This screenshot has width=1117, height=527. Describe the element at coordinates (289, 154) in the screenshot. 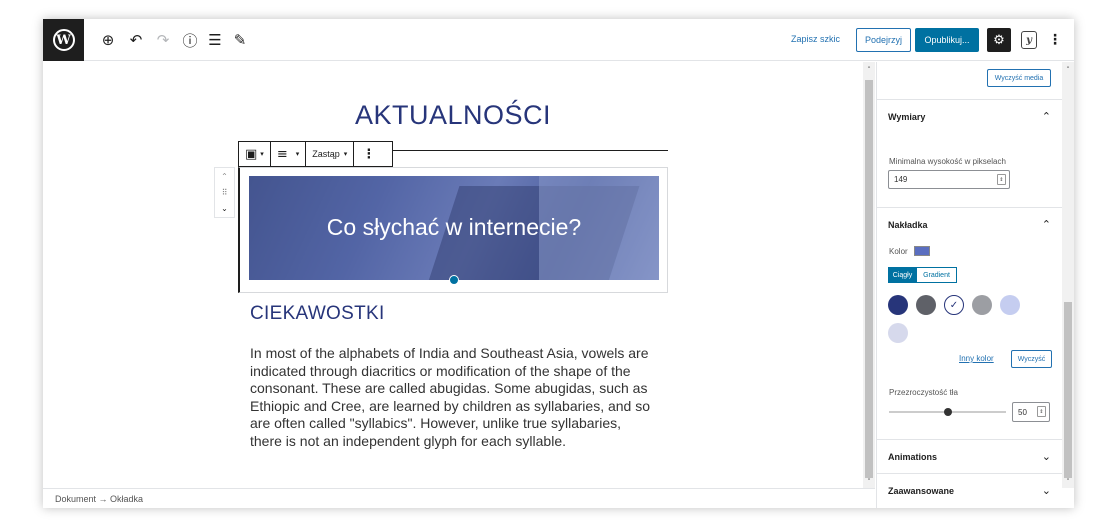

I see `align-button: ≡ ▾` at that location.